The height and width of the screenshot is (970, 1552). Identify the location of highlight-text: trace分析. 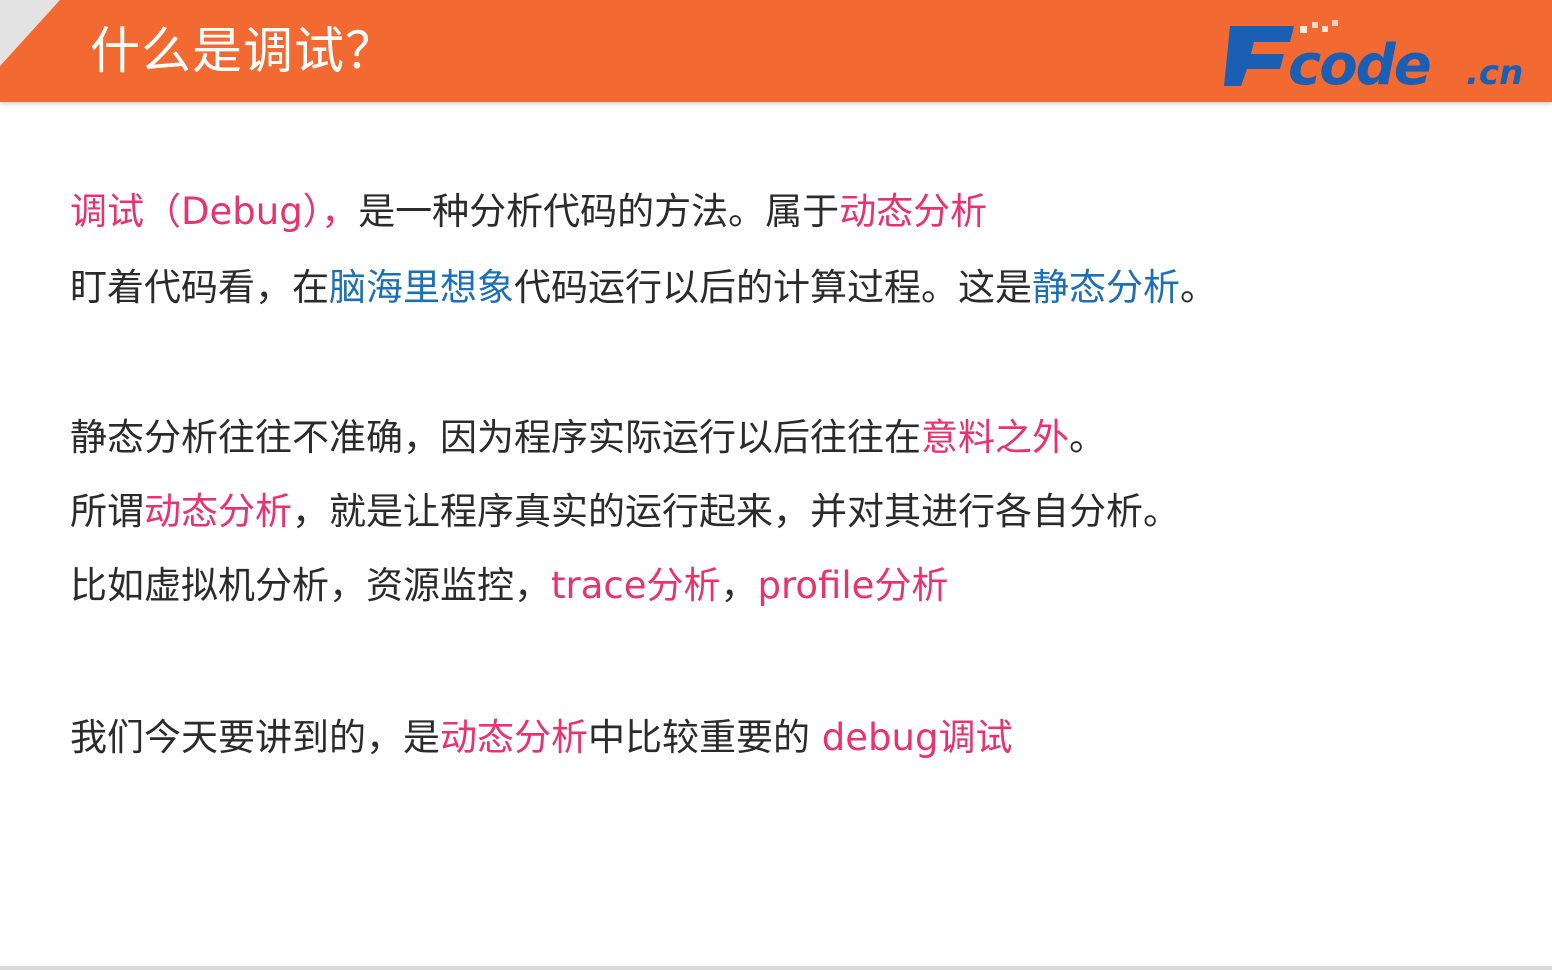
(636, 585).